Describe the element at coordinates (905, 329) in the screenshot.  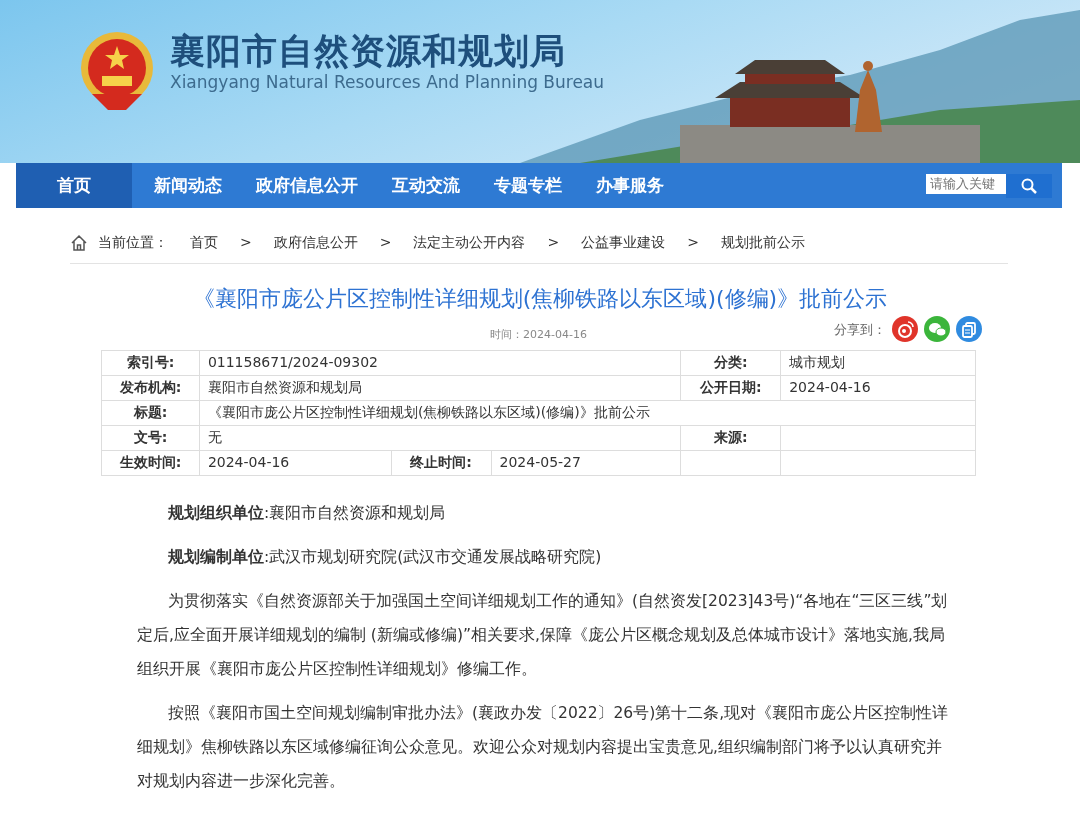
I see `weibo-icon` at that location.